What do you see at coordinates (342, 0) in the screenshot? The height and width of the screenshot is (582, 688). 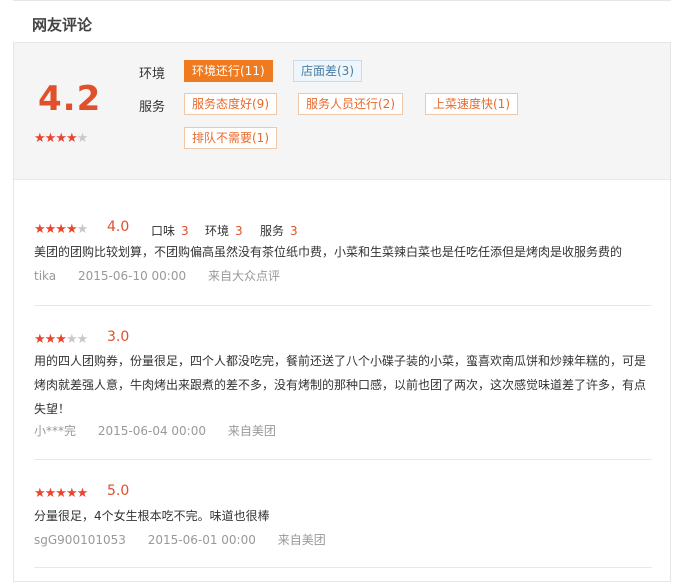 I see `top-border` at bounding box center [342, 0].